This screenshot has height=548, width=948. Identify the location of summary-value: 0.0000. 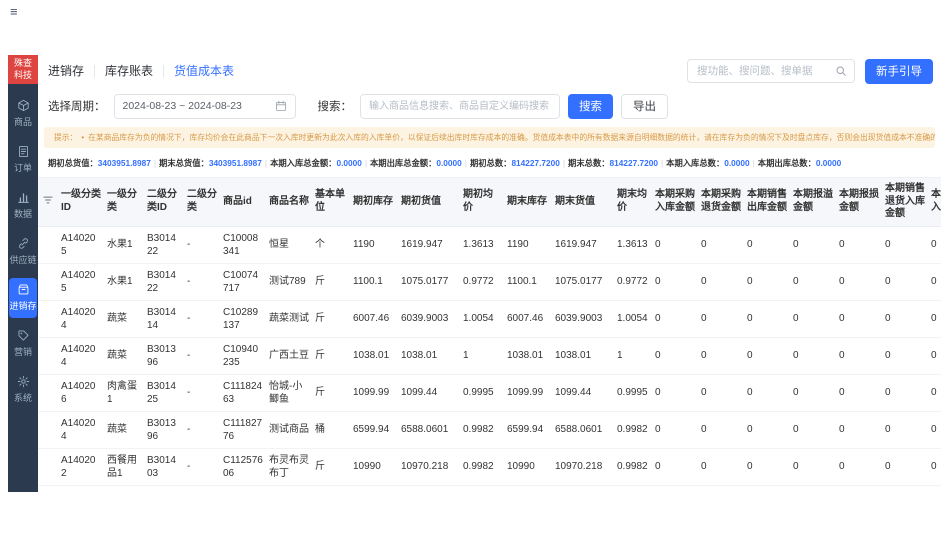
(349, 163).